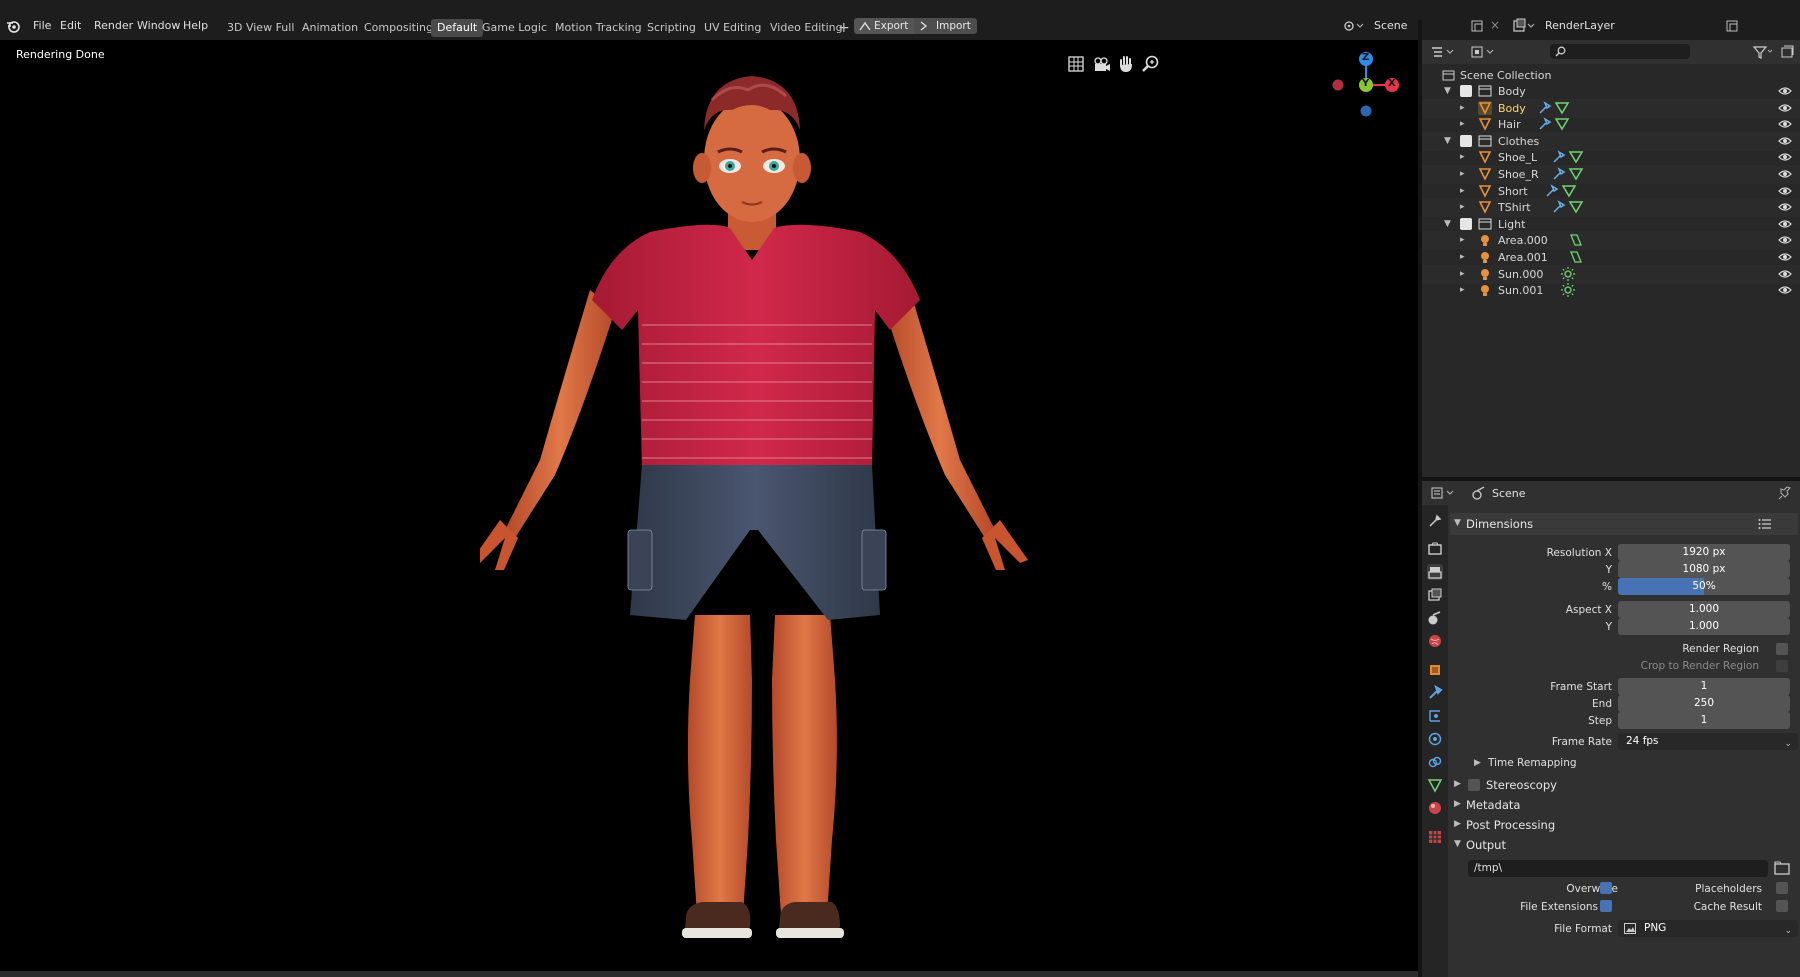 This screenshot has width=1800, height=977. What do you see at coordinates (158, 26) in the screenshot?
I see `menu-window: Window` at bounding box center [158, 26].